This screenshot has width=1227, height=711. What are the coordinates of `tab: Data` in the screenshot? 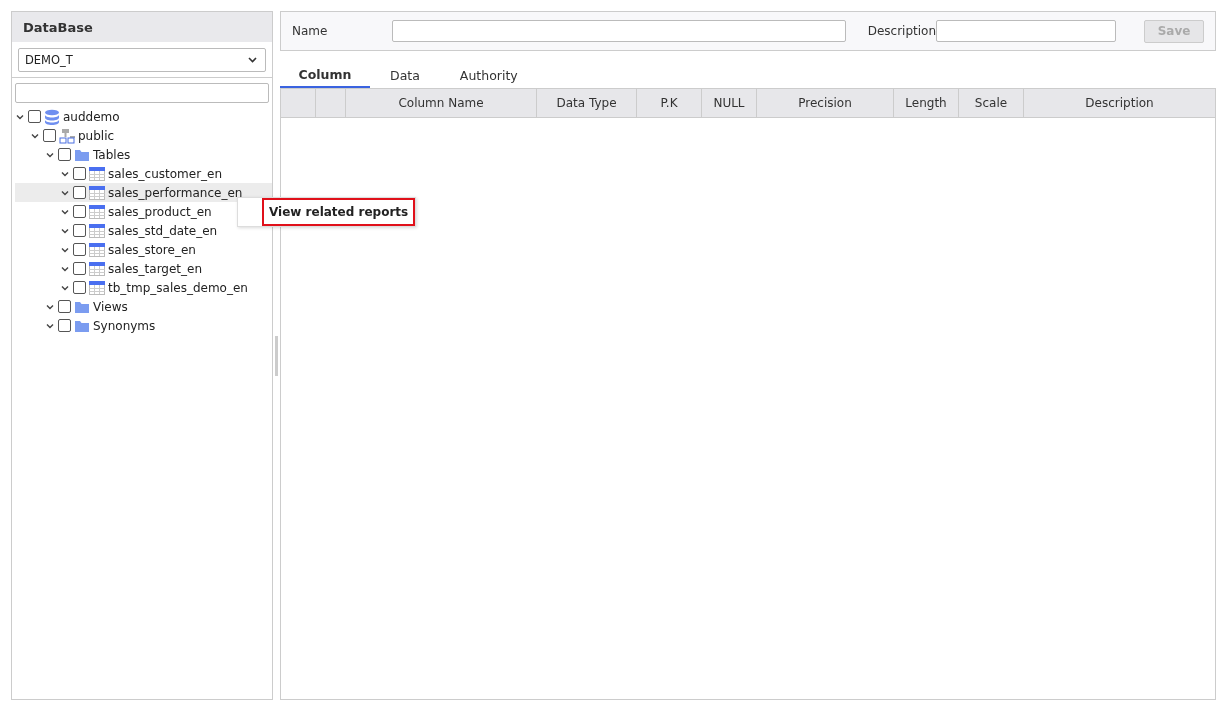 It's located at (405, 75).